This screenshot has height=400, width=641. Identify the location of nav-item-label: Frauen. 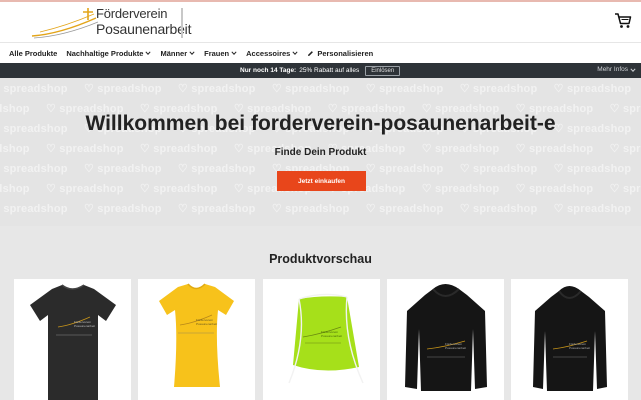
(217, 53).